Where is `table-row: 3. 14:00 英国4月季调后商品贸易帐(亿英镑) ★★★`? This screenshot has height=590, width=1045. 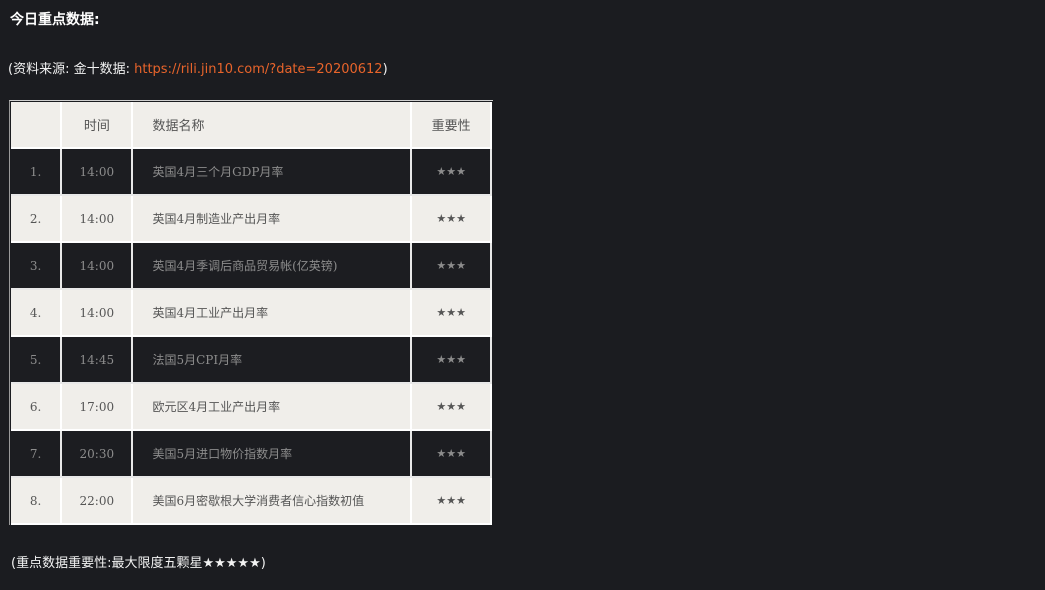
table-row: 3. 14:00 英国4月季调后商品贸易帐(亿英镑) ★★★ is located at coordinates (251, 266).